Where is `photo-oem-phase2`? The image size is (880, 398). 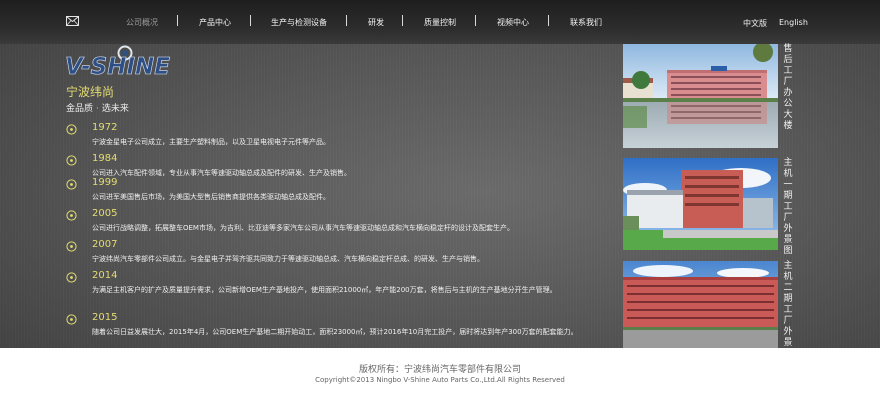
photo-oem-phase2 is located at coordinates (700, 304).